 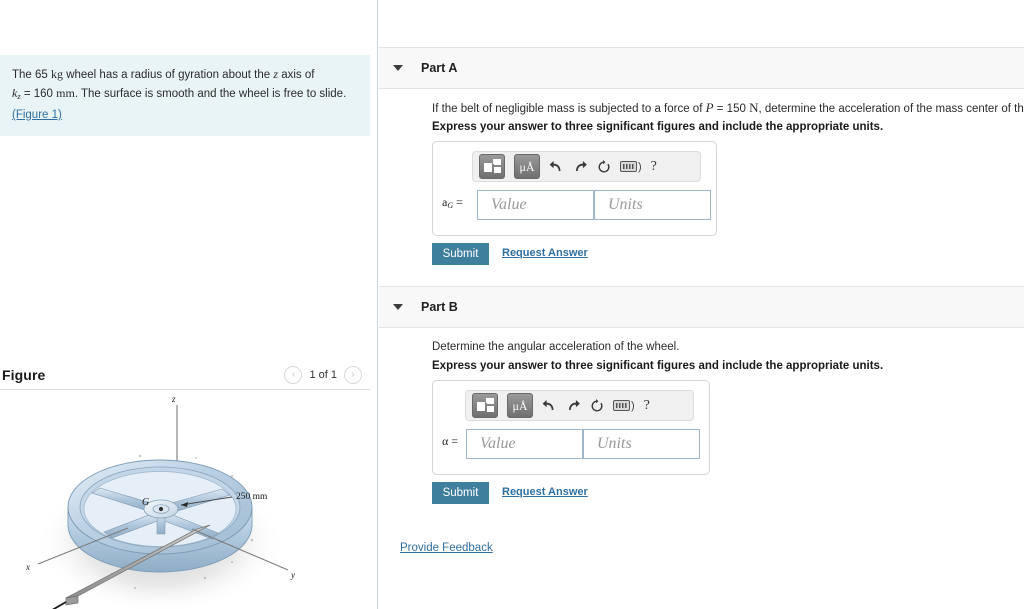 What do you see at coordinates (574, 188) in the screenshot?
I see `part-a-answer-box: μÅ) ? aG = Value Units` at bounding box center [574, 188].